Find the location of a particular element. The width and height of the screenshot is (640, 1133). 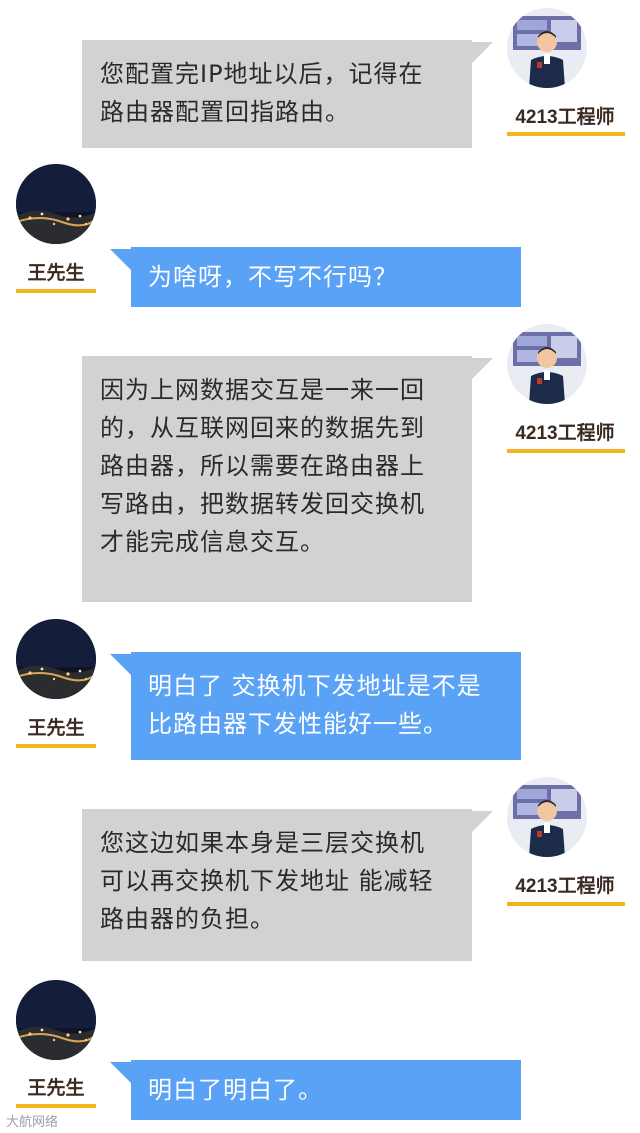

message-line: 为啥呀，不写不行吗？ is located at coordinates (273, 277).